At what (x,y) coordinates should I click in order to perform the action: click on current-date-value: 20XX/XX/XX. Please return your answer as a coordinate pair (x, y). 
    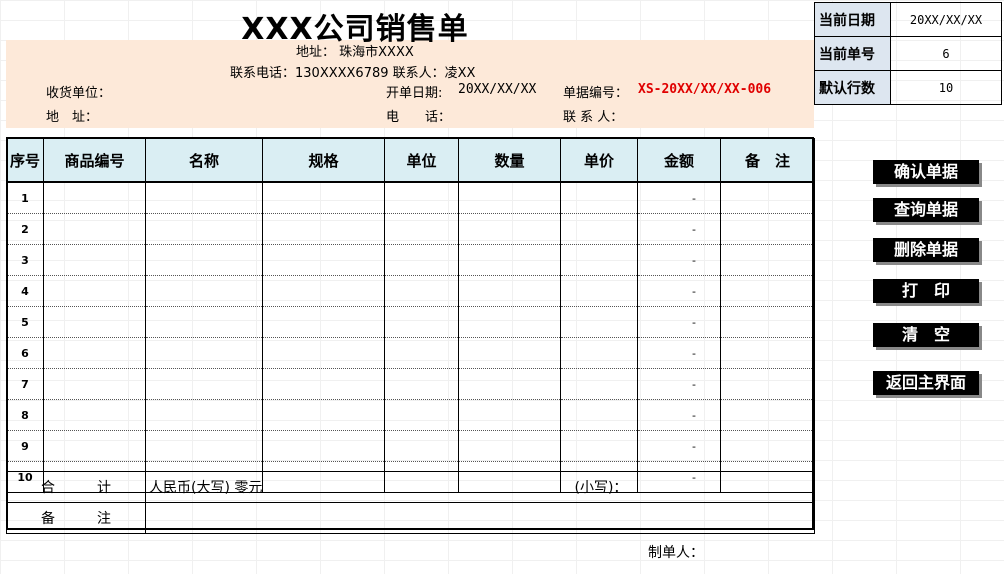
    Looking at the image, I should click on (946, 19).